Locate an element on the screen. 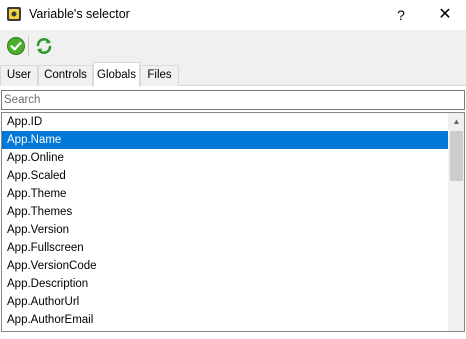 The image size is (466, 339). refresh-icon is located at coordinates (44, 46).